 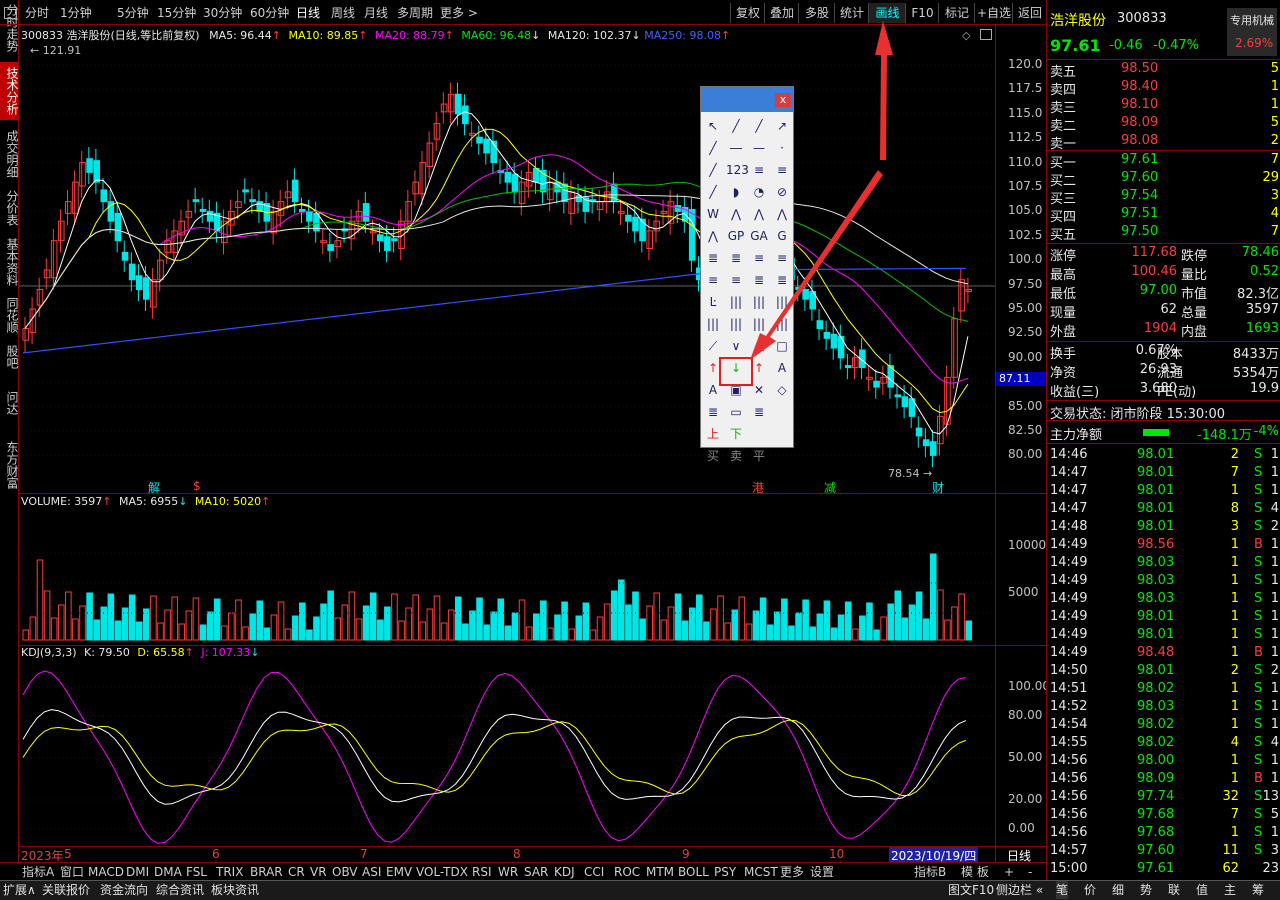 What do you see at coordinates (137, 872) in the screenshot?
I see `indicator-tab-3: DMI` at bounding box center [137, 872].